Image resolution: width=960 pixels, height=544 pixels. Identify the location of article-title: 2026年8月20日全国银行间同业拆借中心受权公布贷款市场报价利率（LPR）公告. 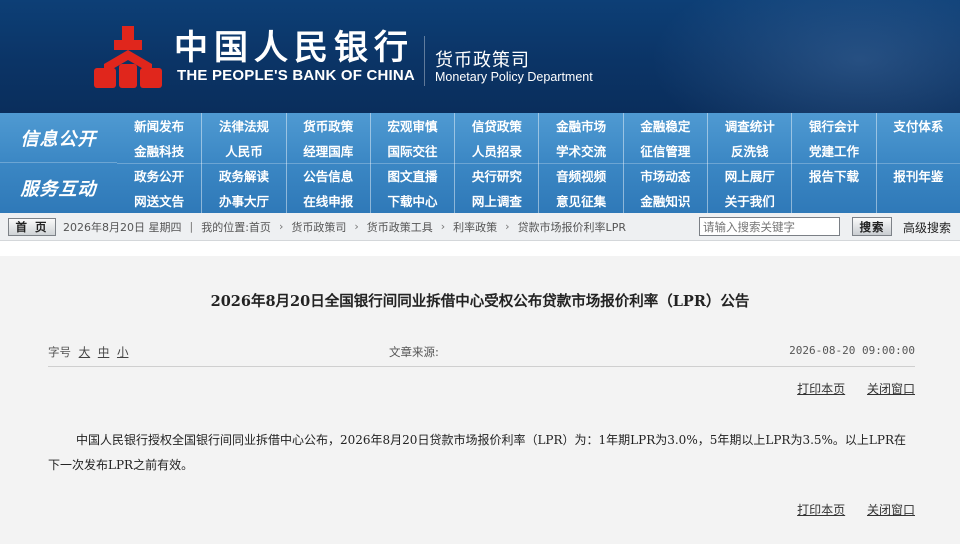
(480, 301).